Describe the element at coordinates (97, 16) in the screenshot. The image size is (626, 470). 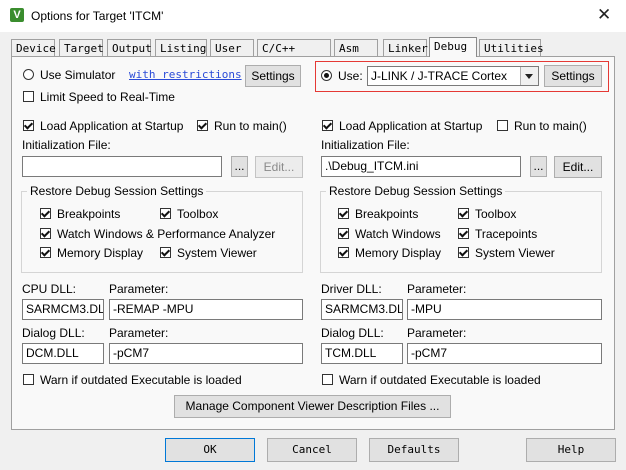
I see `window-title: Options for Target 'ITCM'` at that location.